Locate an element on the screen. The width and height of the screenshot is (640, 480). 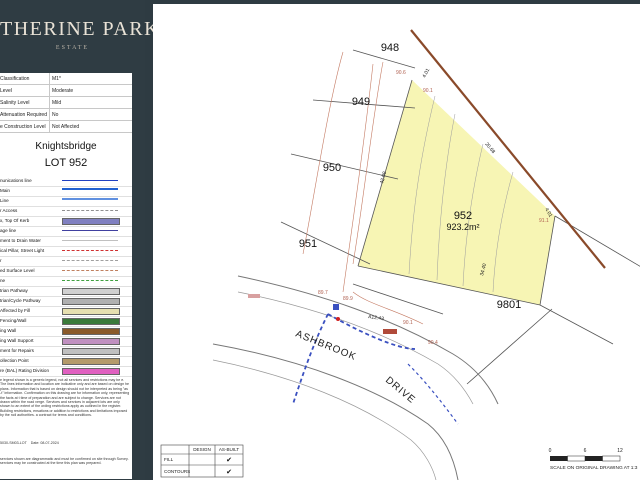
legend-label: ed Surface Level is located at coordinates (17, 270).